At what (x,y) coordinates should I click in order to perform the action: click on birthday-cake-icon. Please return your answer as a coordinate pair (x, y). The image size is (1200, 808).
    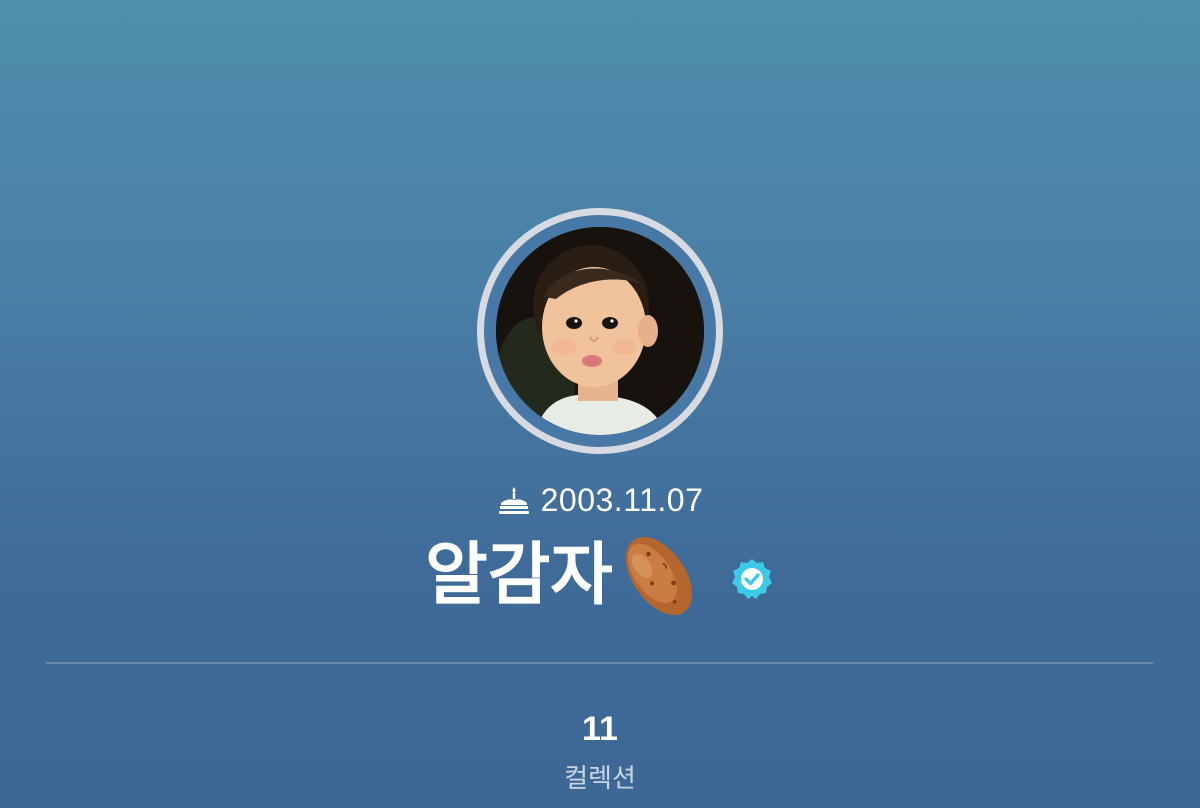
    Looking at the image, I should click on (514, 500).